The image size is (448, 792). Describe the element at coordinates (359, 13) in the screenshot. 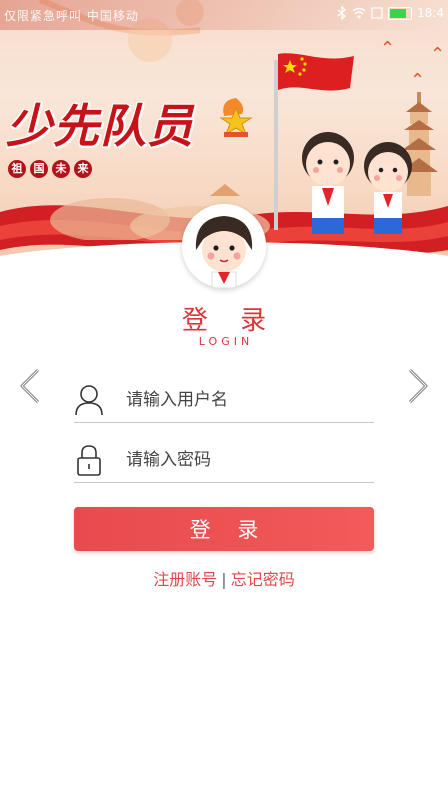

I see `wifi-icon` at that location.